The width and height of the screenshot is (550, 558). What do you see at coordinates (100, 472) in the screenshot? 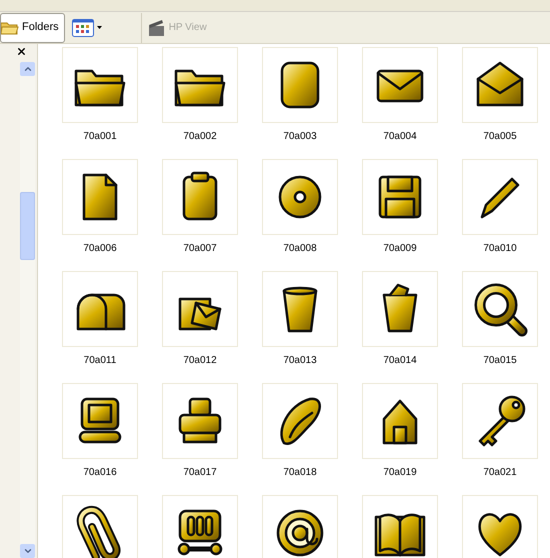
I see `thumbnail-label: 70a016` at bounding box center [100, 472].